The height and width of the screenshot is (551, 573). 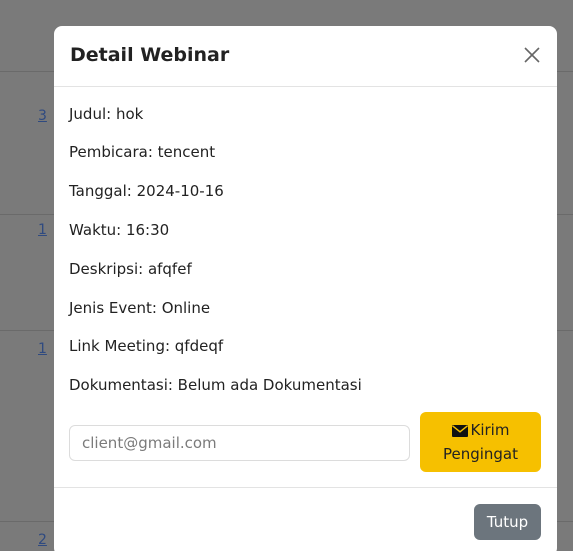 I want to click on close-icon, so click(x=532, y=55).